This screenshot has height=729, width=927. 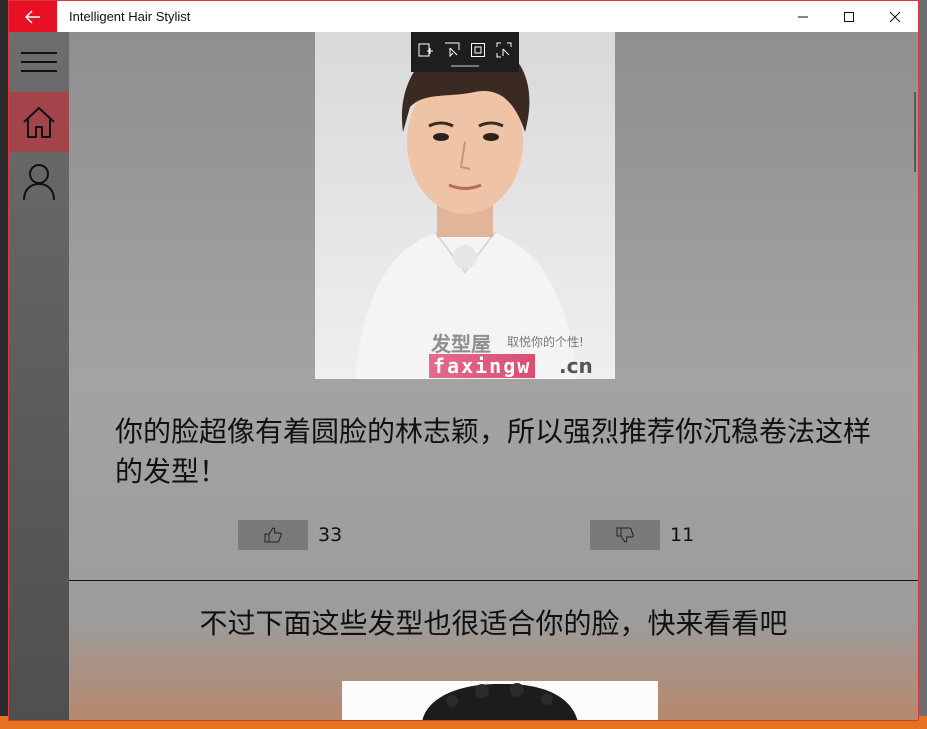 What do you see at coordinates (493, 623) in the screenshot?
I see `suggestions-heading: 不过下面这些发型也很适合你的脸，快来看看吧` at bounding box center [493, 623].